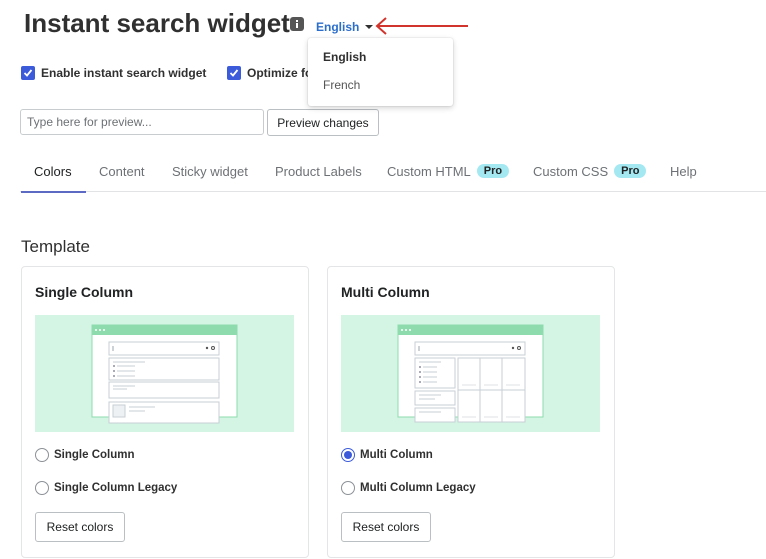 The image size is (766, 559). I want to click on language-selector-label: English, so click(338, 27).